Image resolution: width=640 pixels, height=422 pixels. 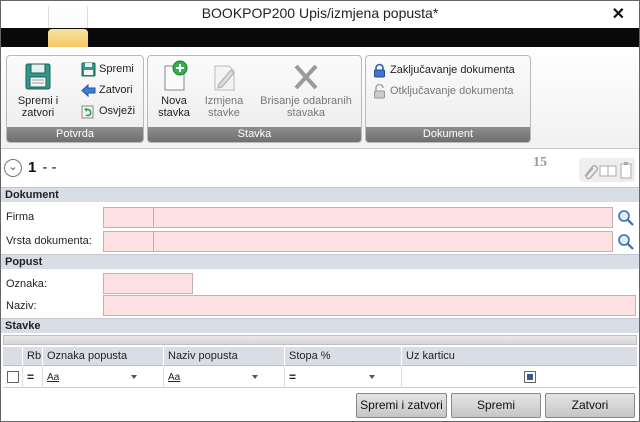 What do you see at coordinates (26, 284) in the screenshot?
I see `oznaka-label: Oznaka:` at bounding box center [26, 284].